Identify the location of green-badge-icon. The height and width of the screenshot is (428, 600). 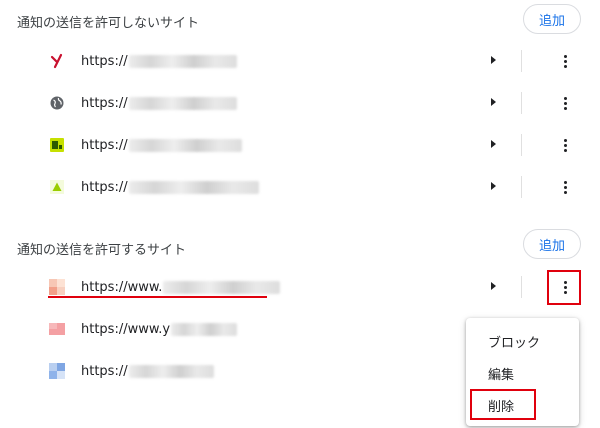
(57, 145).